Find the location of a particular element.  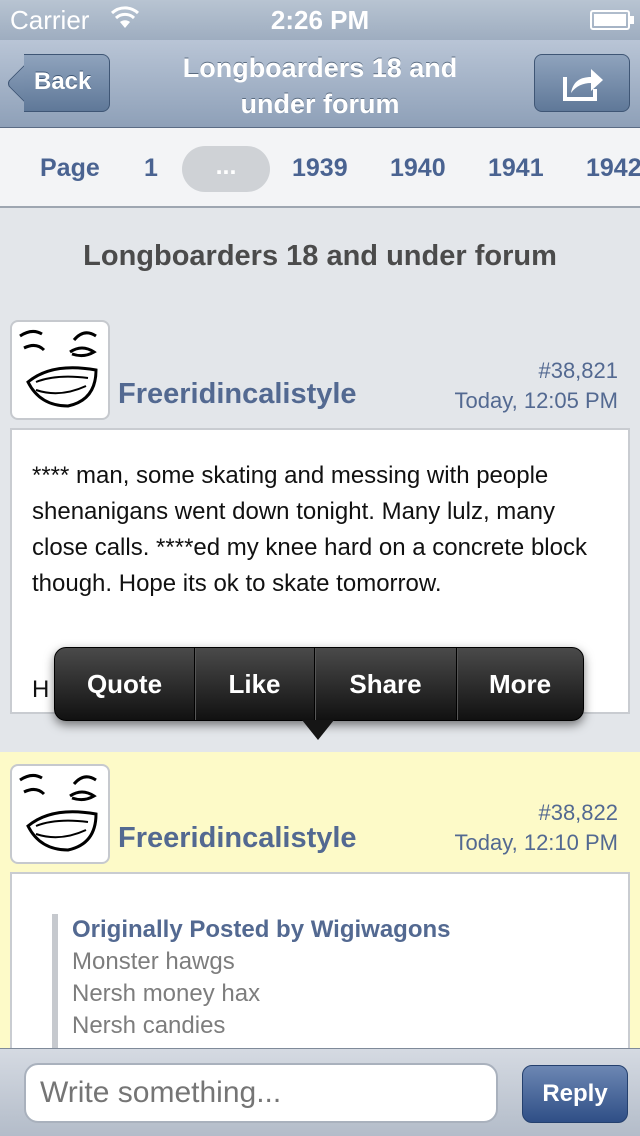

share-button is located at coordinates (582, 83).